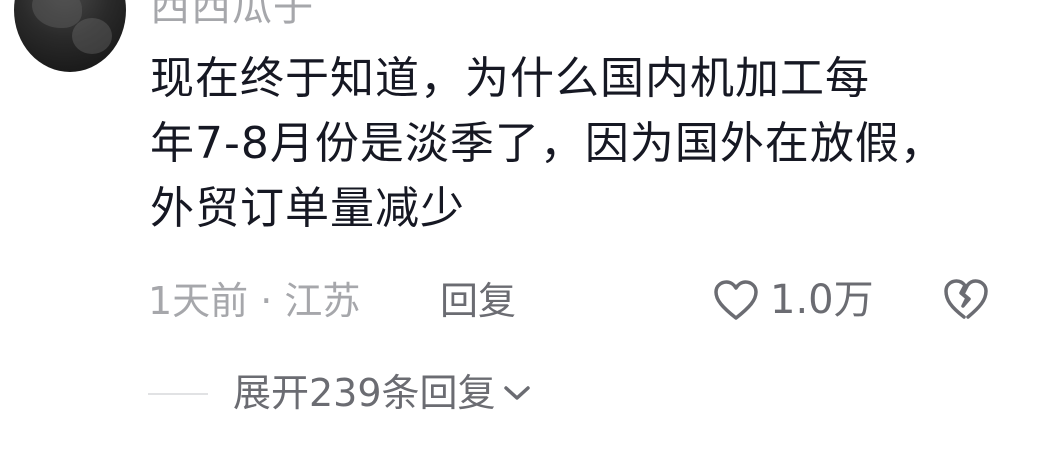 The image size is (1047, 457). Describe the element at coordinates (254, 301) in the screenshot. I see `comment-time-location: 1天前 · 江苏` at that location.